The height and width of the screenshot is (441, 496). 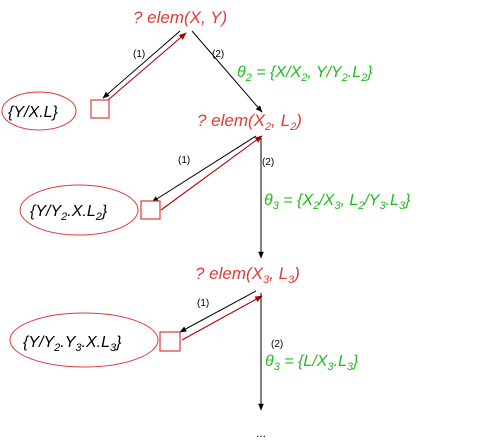 What do you see at coordinates (247, 275) in the screenshot?
I see `goal-node-3: ? elem(X3, L3)` at bounding box center [247, 275].